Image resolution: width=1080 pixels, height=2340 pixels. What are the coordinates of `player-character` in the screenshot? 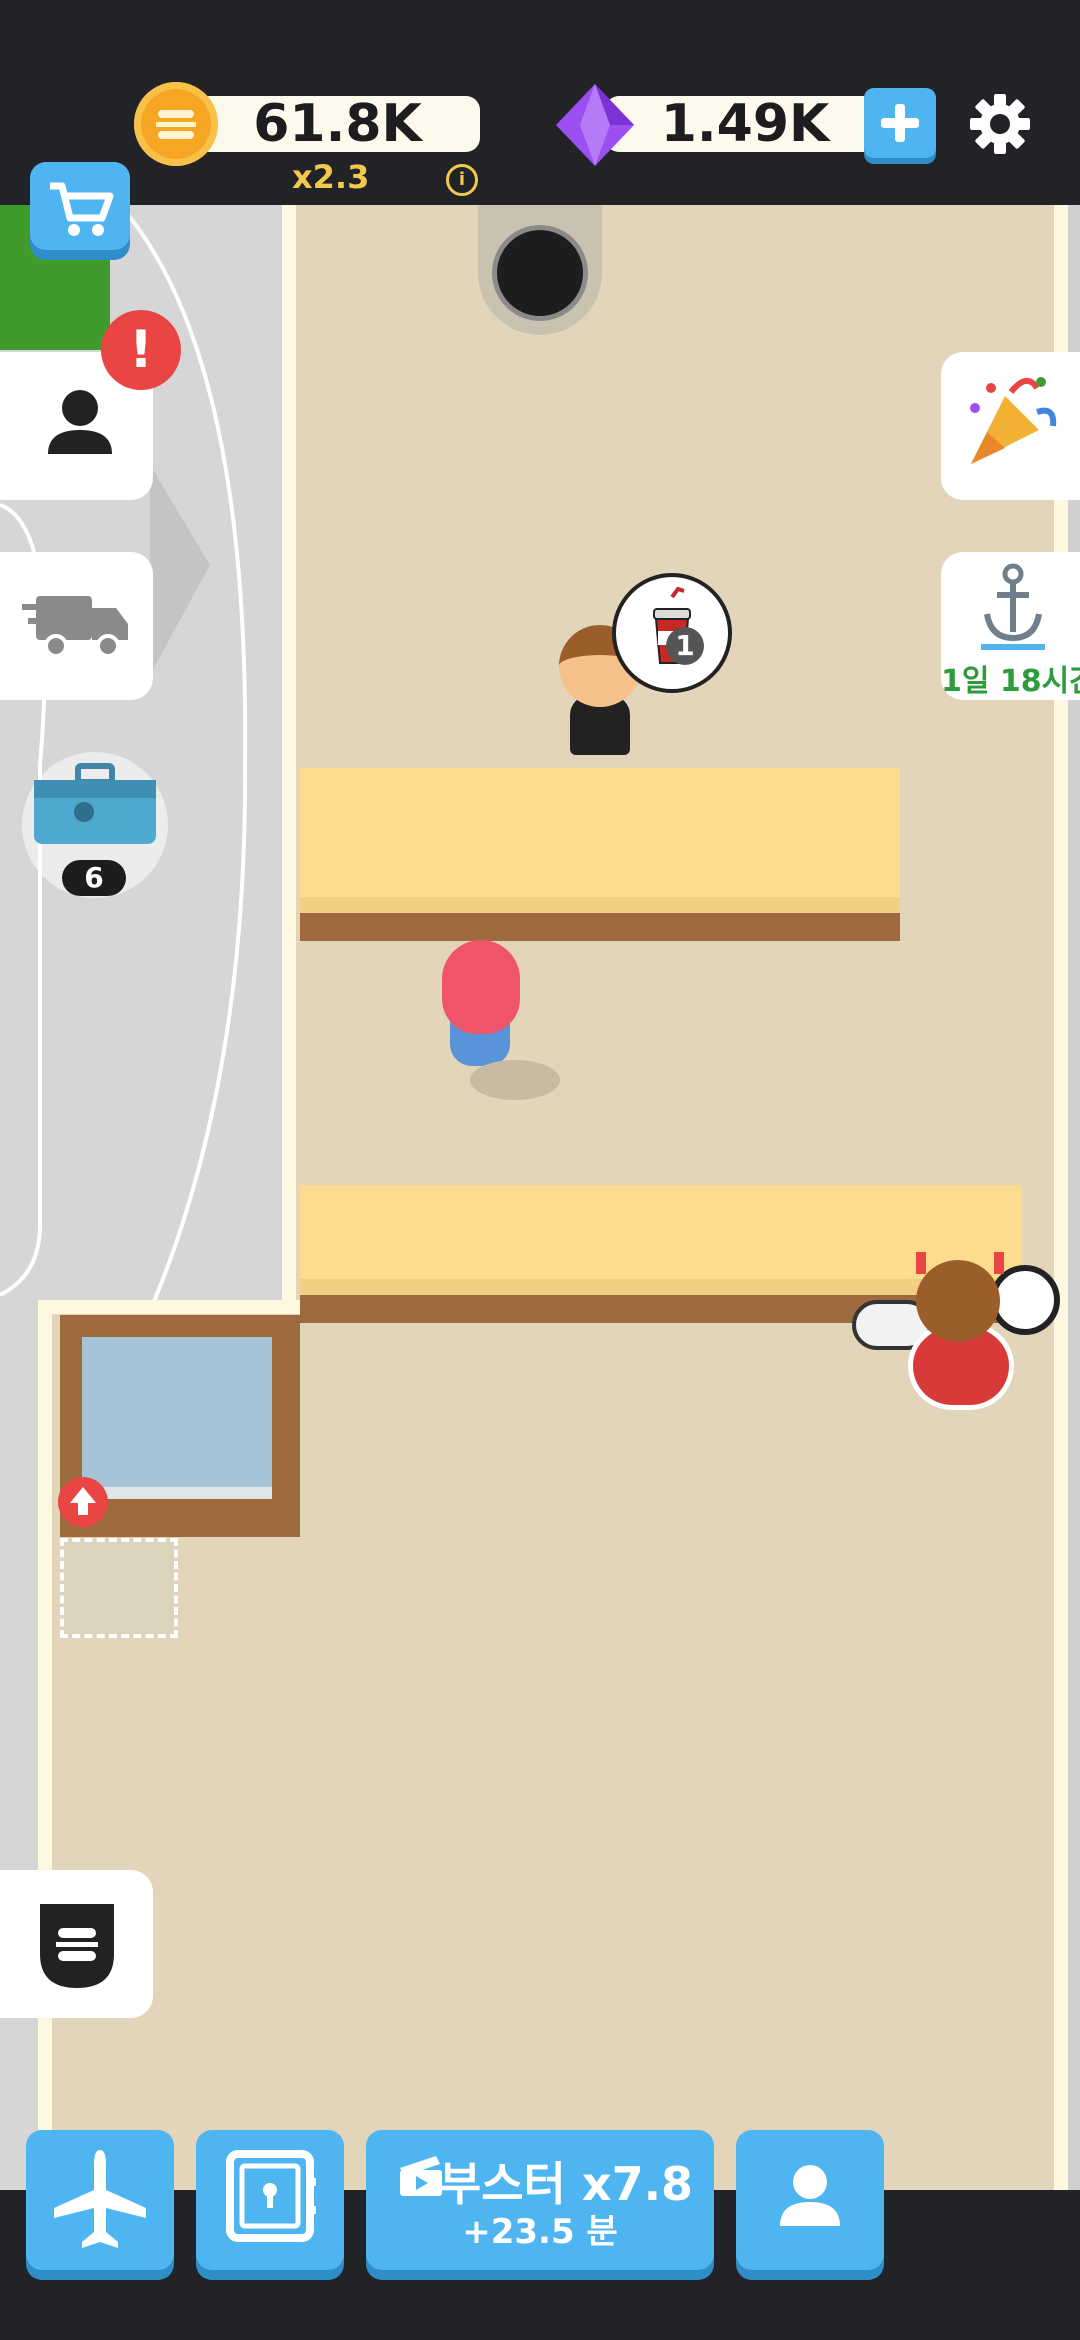 It's located at (485, 1005).